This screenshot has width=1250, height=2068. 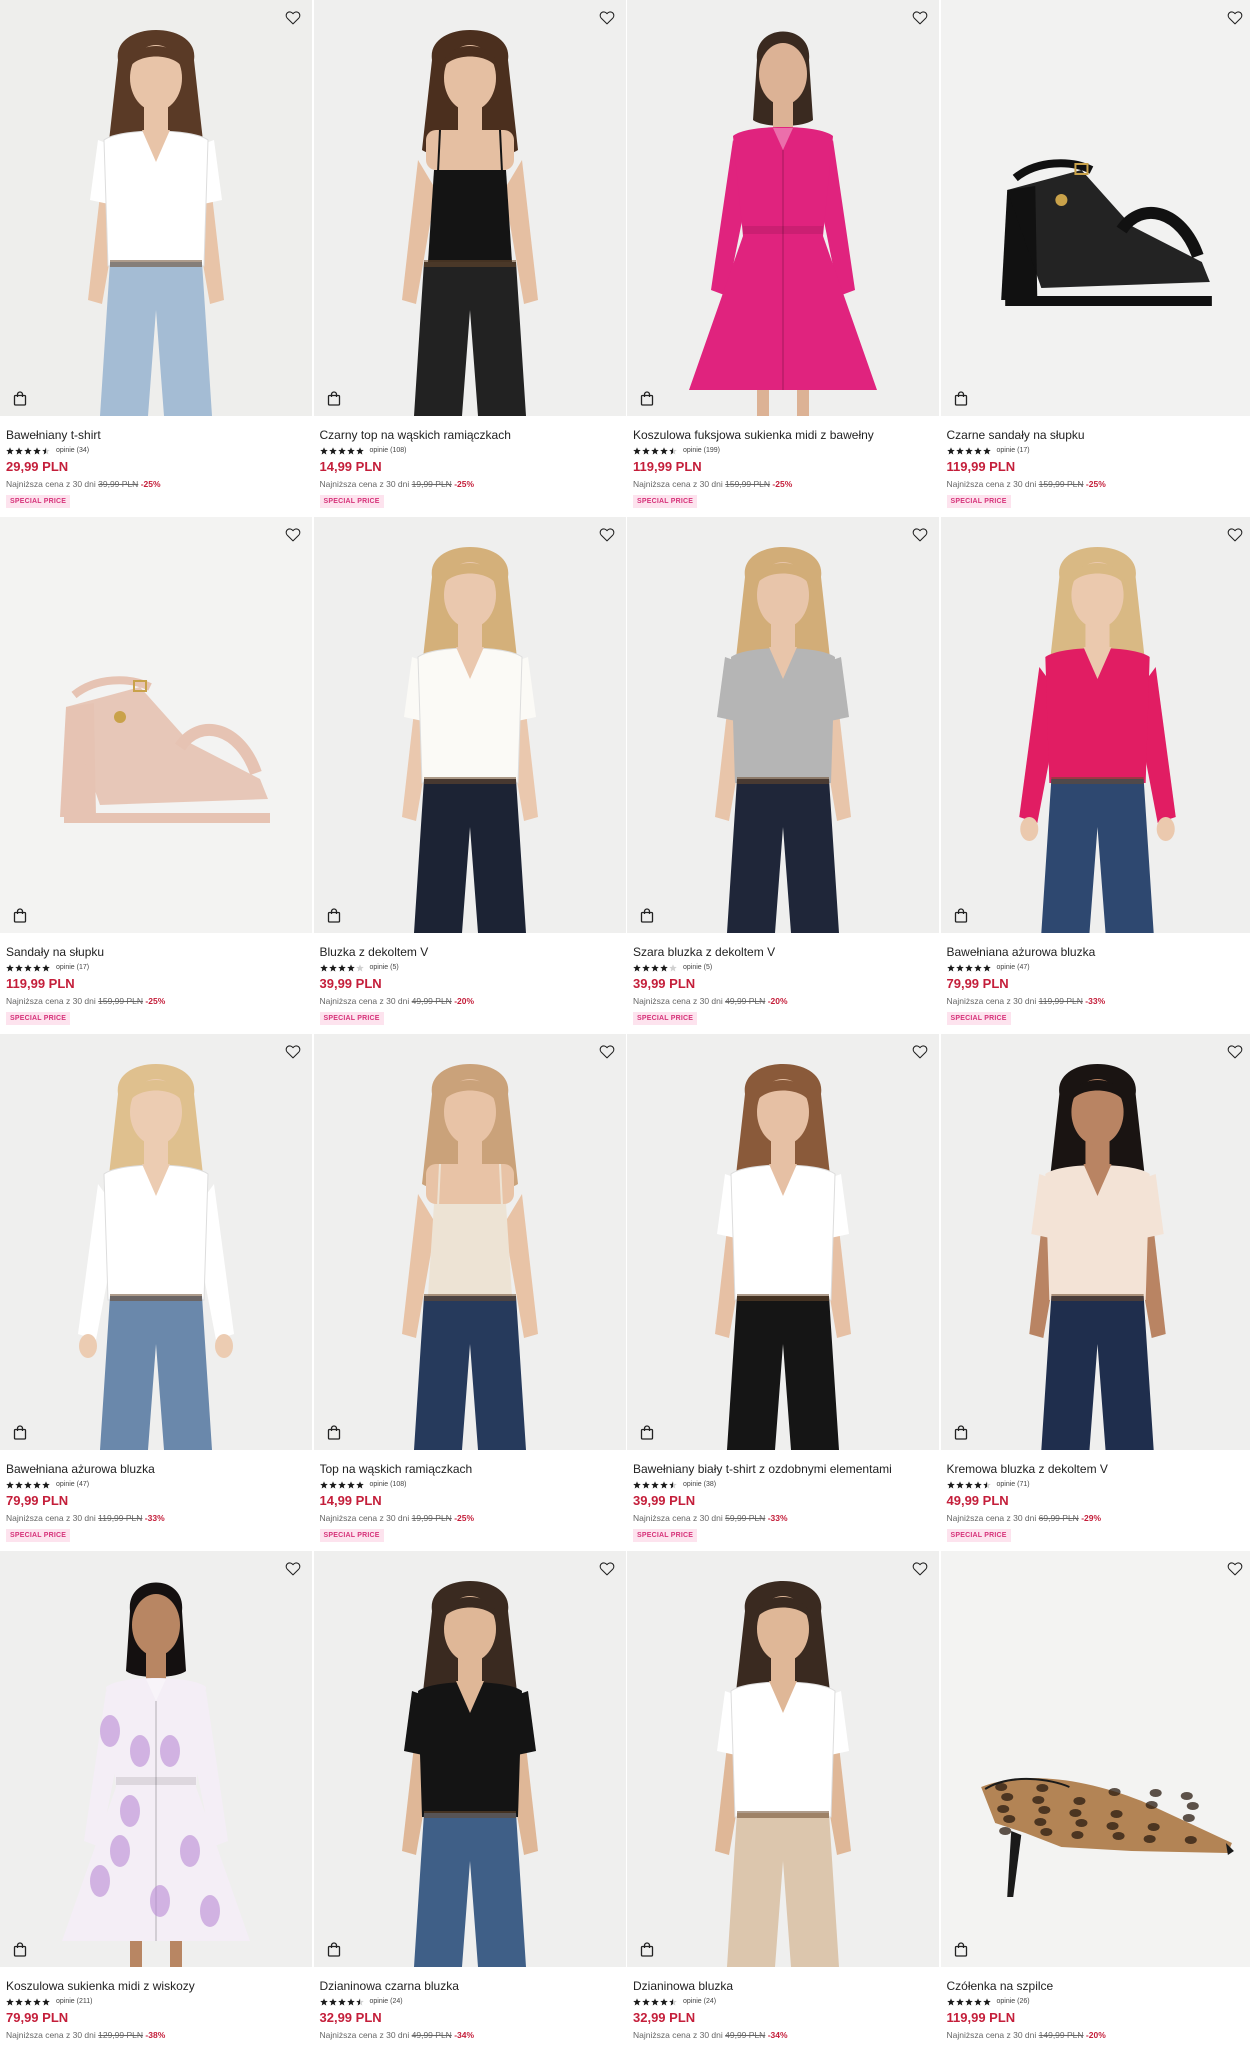 What do you see at coordinates (1013, 2001) in the screenshot?
I see `review-count: opinie (26)` at bounding box center [1013, 2001].